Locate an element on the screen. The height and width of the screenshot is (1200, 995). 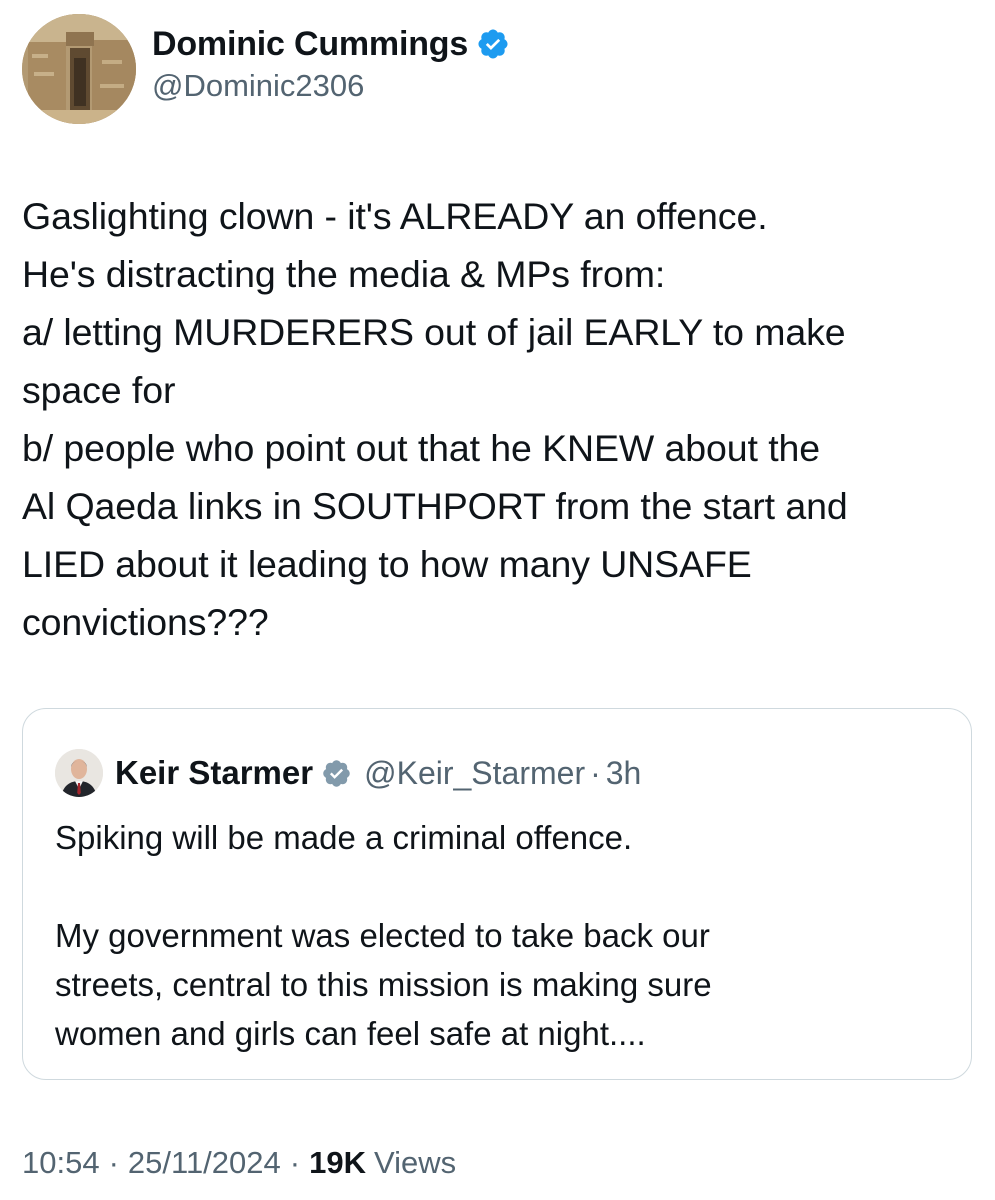
quoted-text-line: Spiking will be made a criminal offence. is located at coordinates (344, 837).